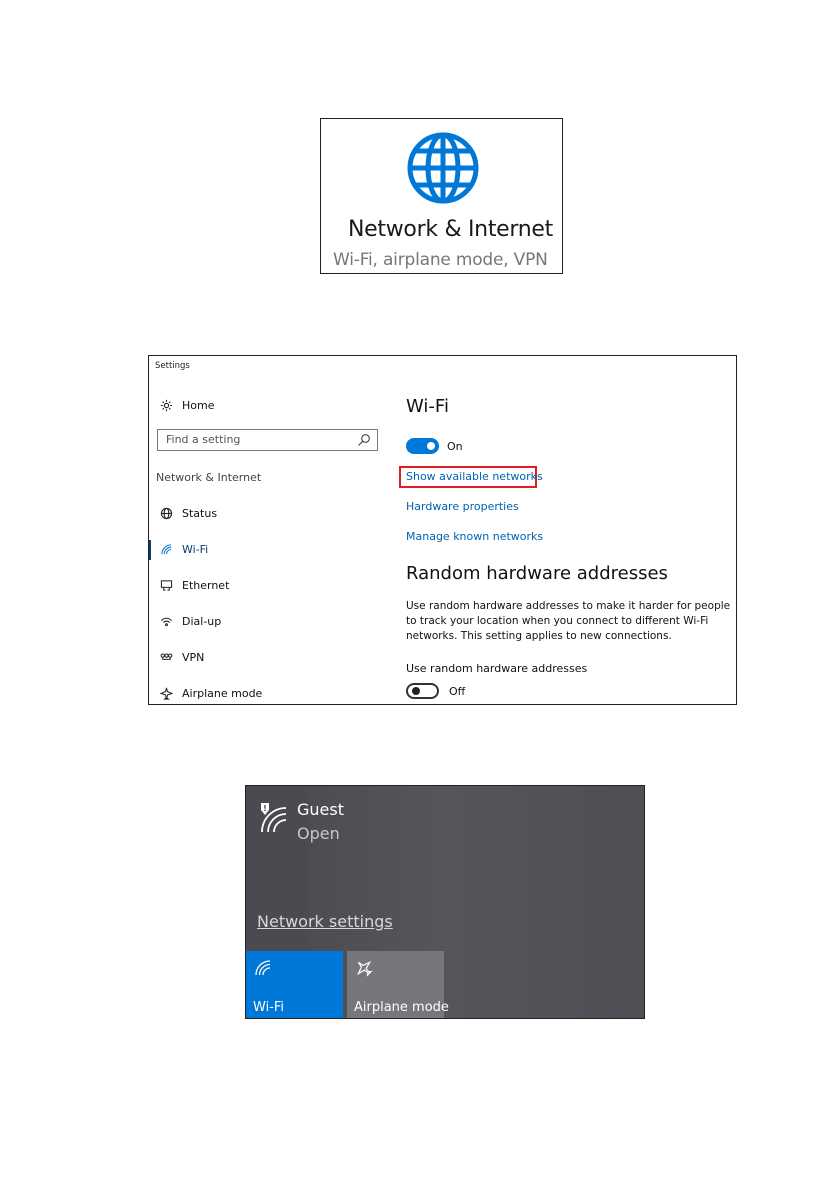  I want to click on sidebar-item-status: Status, so click(188, 513).